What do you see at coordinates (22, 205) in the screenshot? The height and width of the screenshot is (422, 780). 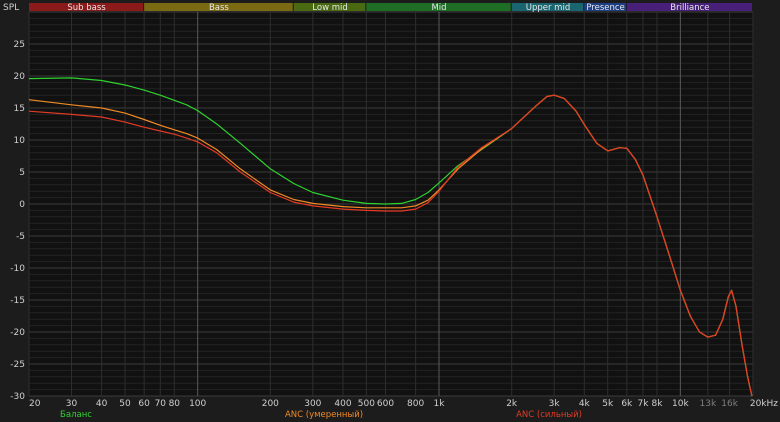 I see `y-tick-label: 0` at bounding box center [22, 205].